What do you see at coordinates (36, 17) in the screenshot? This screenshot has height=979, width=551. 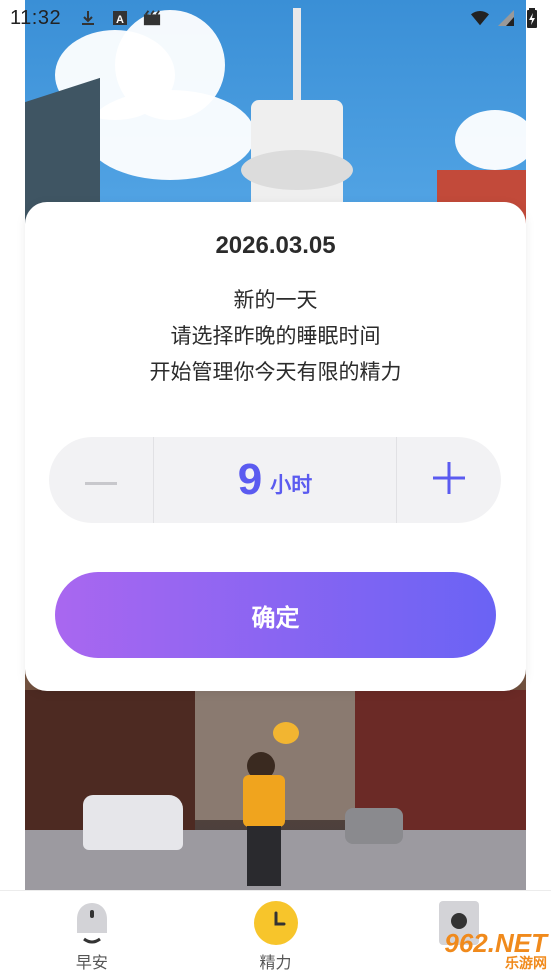 I see `status-time: 11:32` at bounding box center [36, 17].